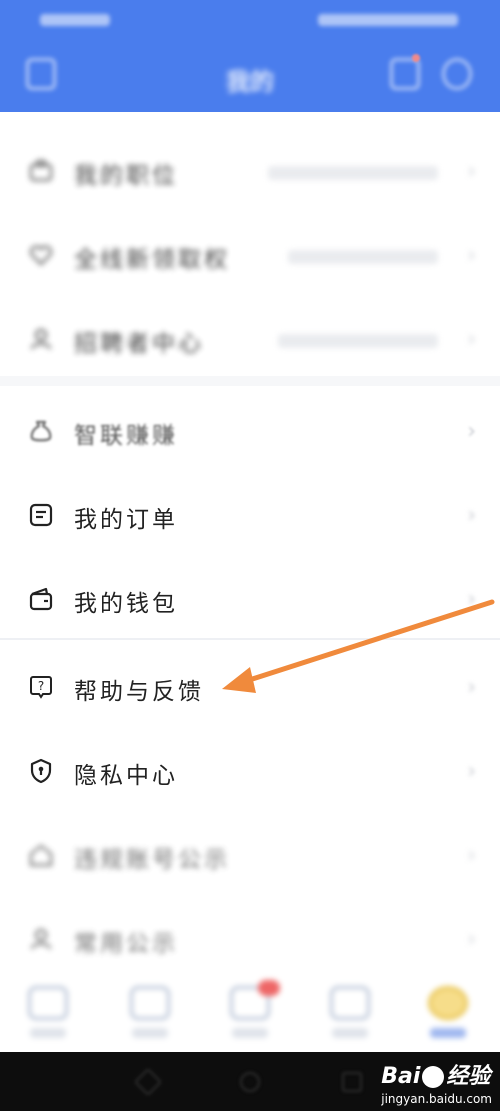 The height and width of the screenshot is (1111, 500). What do you see at coordinates (41, 939) in the screenshot?
I see `user-icon` at bounding box center [41, 939].